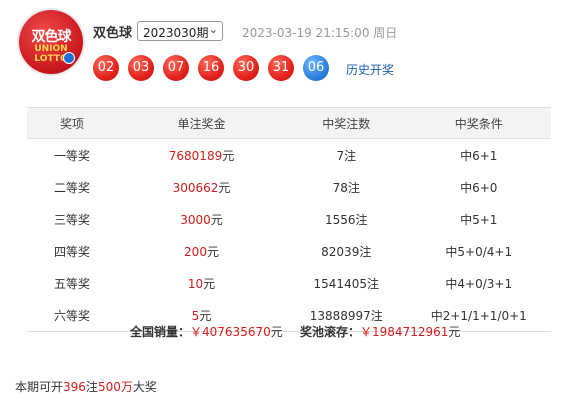 This screenshot has height=409, width=580. What do you see at coordinates (479, 219) in the screenshot?
I see `win-condition: 中5+1` at bounding box center [479, 219].